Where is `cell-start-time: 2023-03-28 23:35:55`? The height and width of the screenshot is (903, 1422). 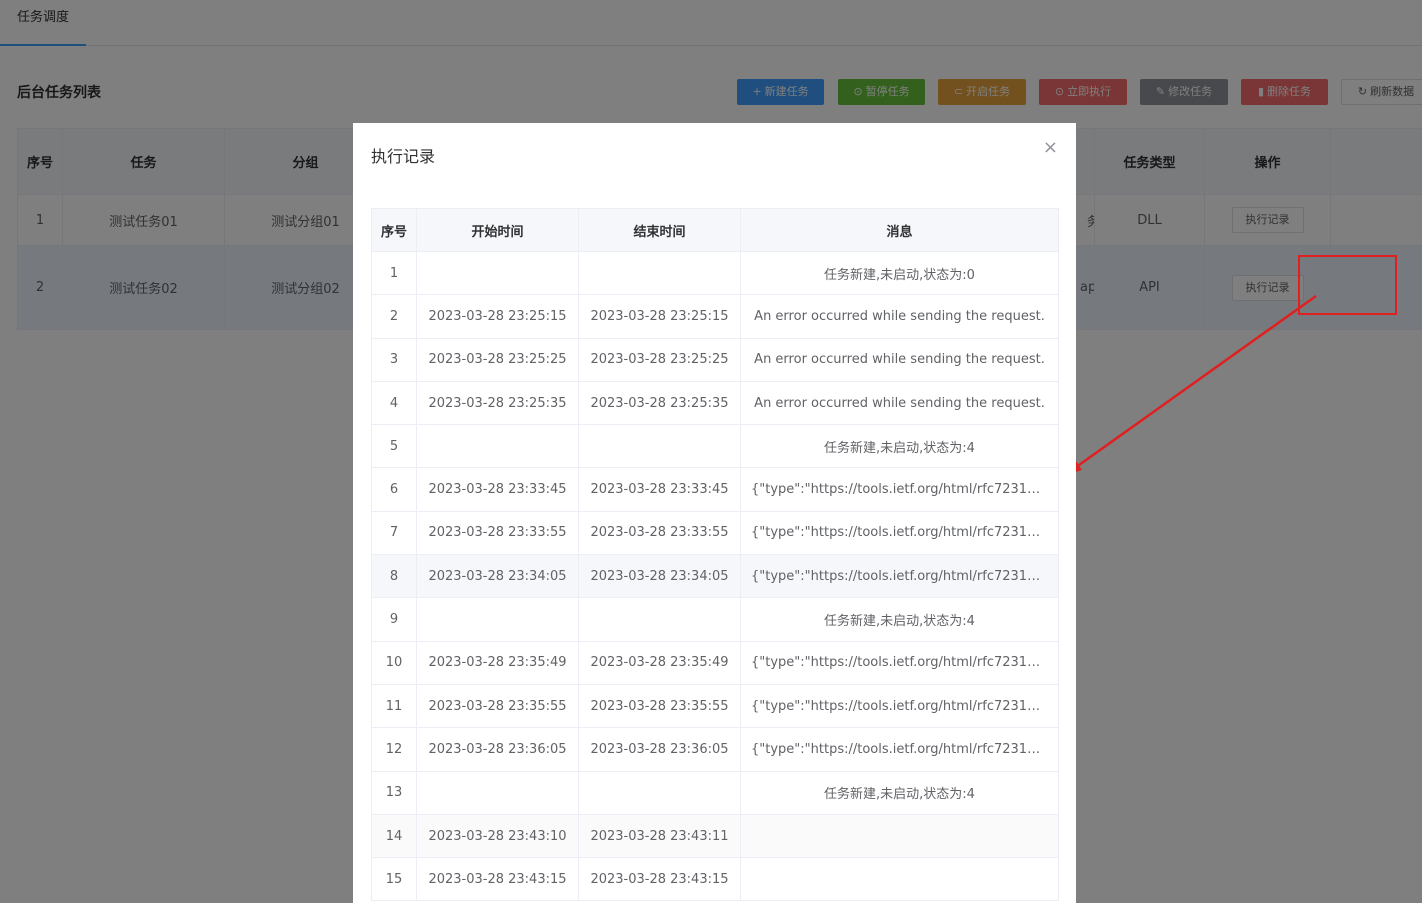
cell-start-time: 2023-03-28 23:35:55 is located at coordinates (497, 706).